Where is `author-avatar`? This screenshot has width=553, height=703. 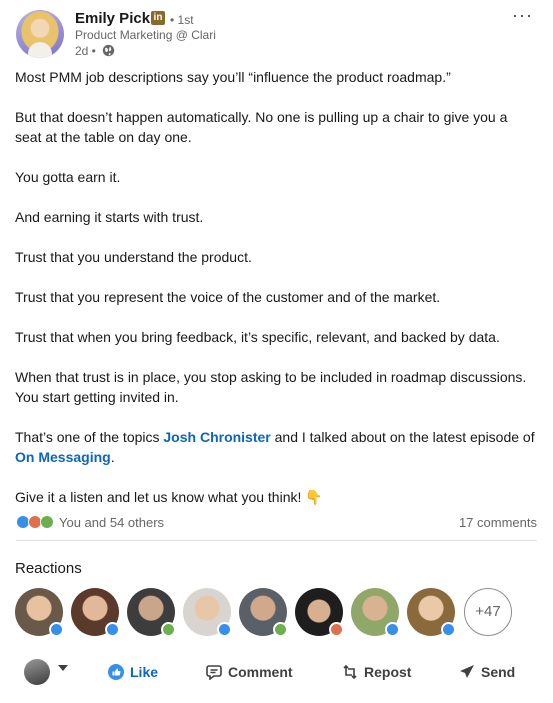 author-avatar is located at coordinates (40, 34).